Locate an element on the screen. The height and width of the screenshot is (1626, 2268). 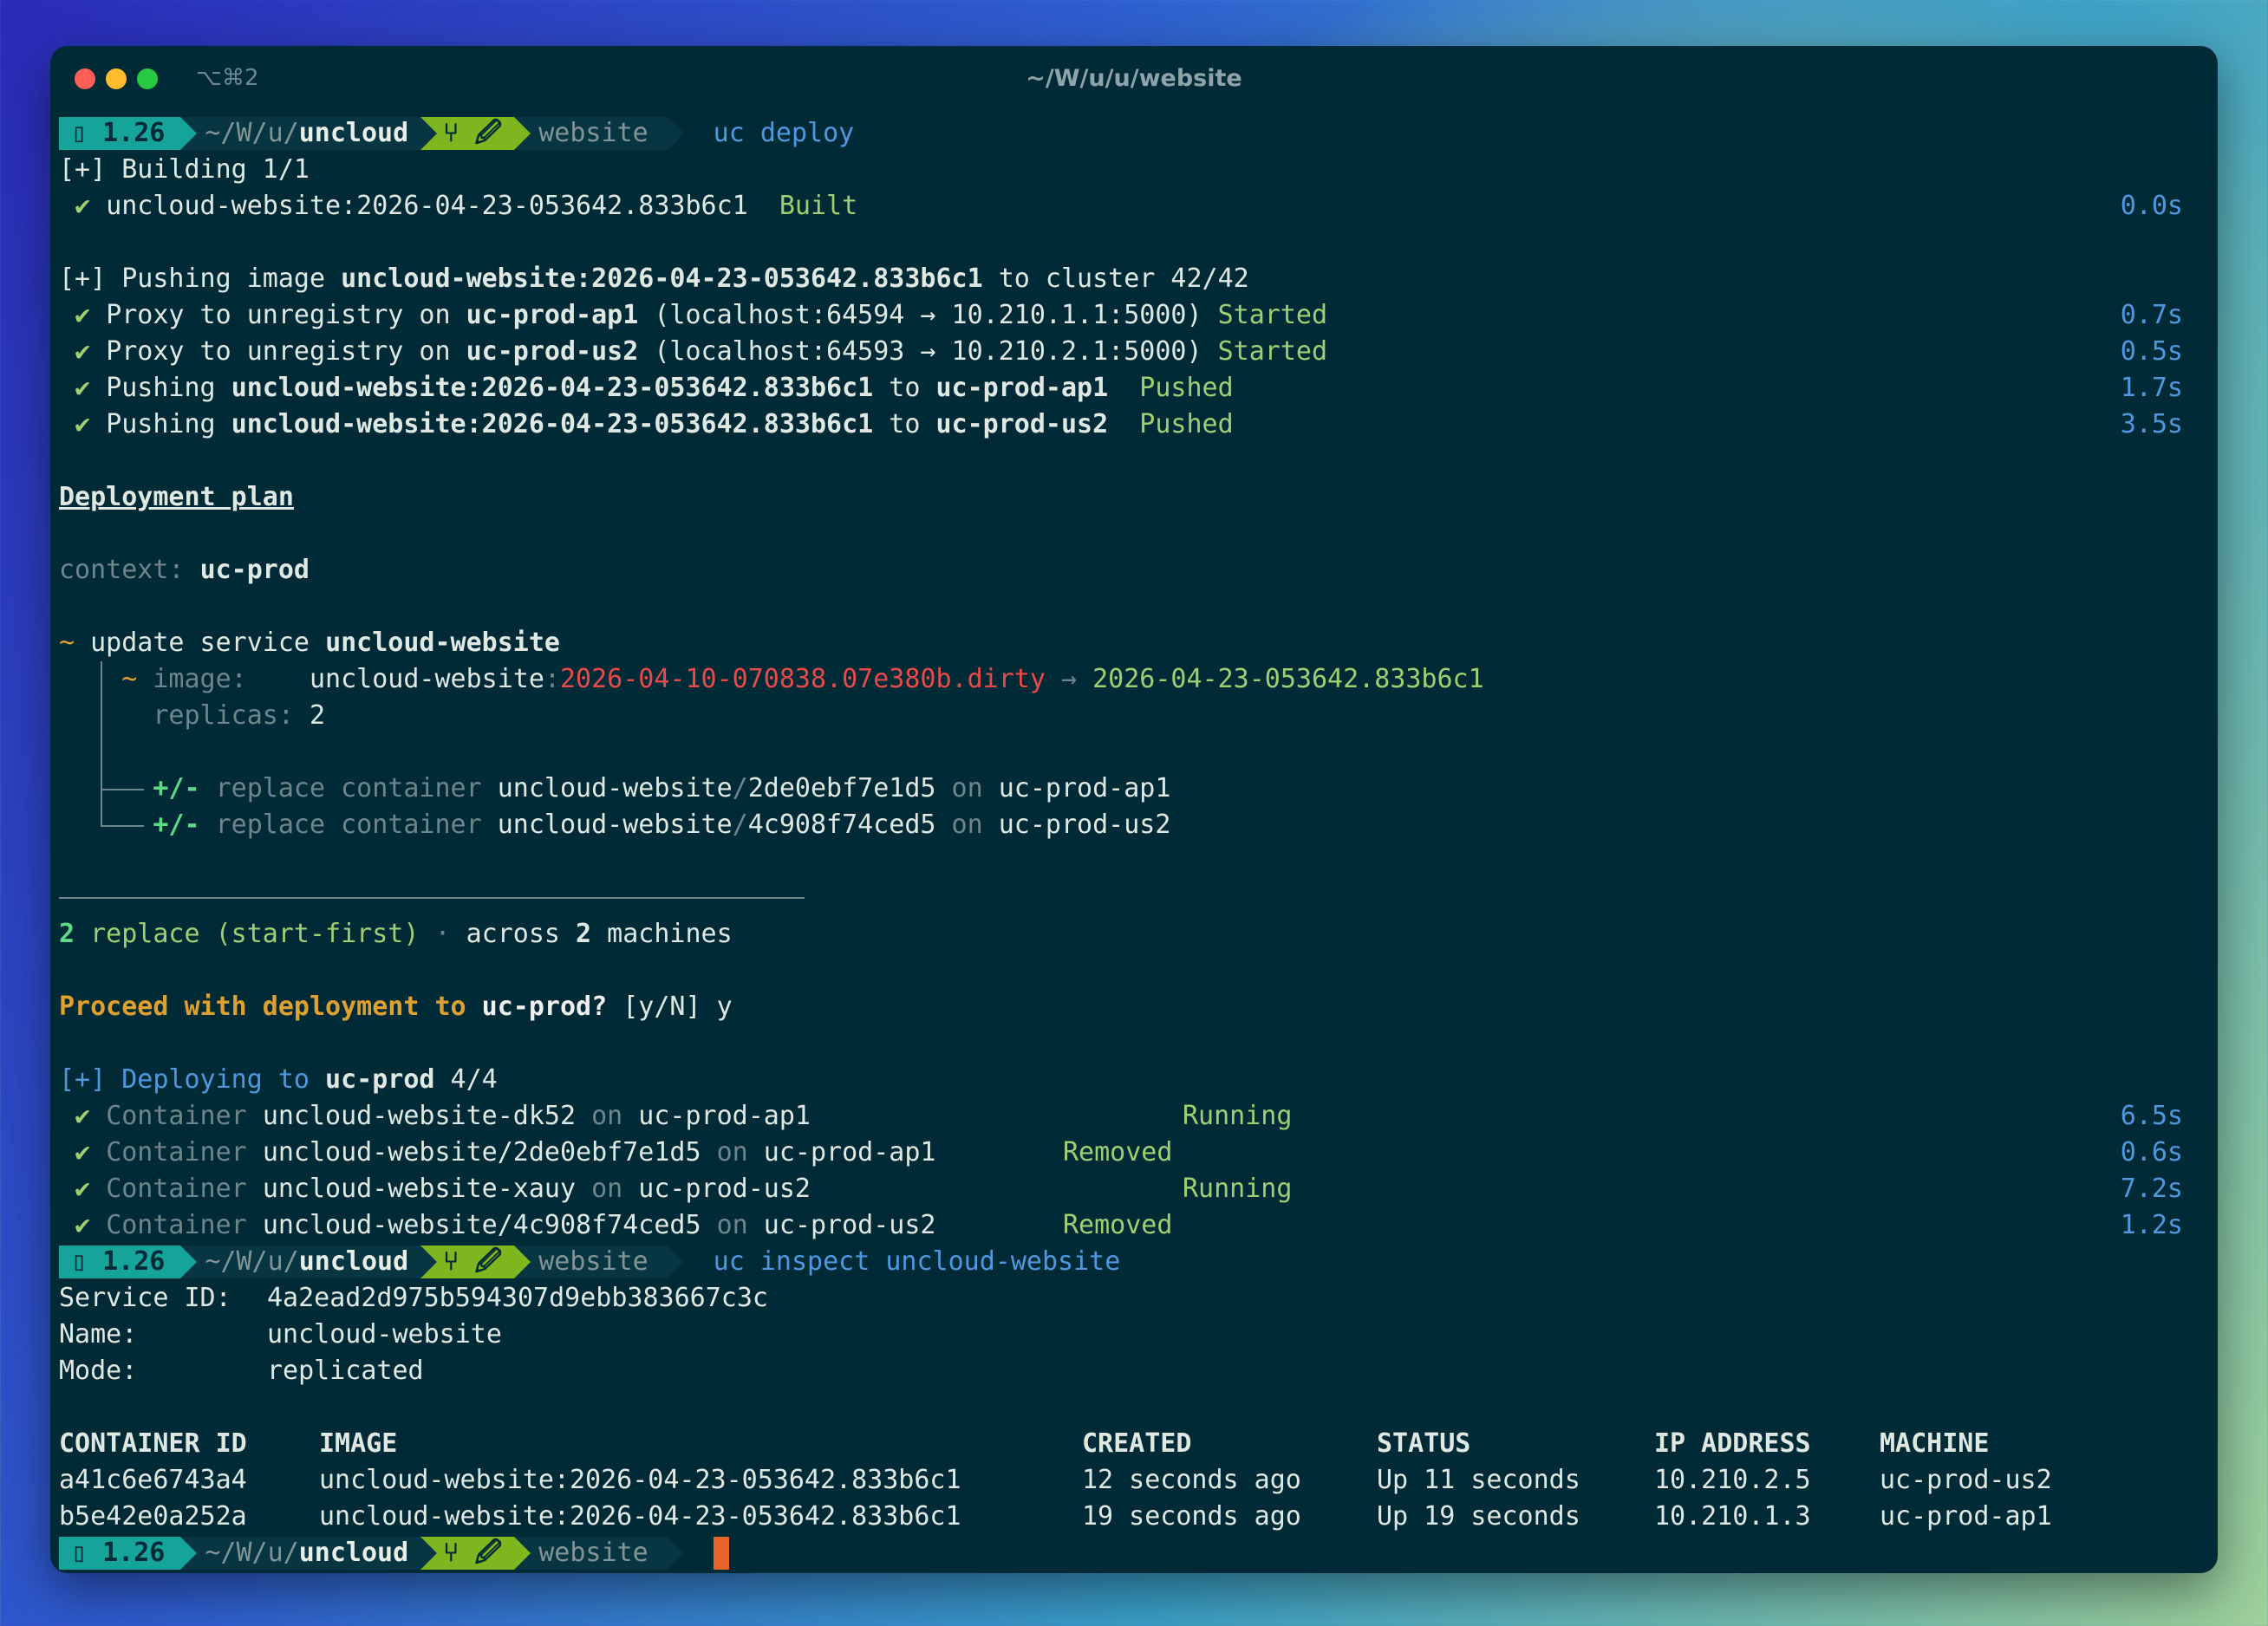
prompt-line: ▯ 1.26 ~/W/u/uncloud ⑂ 🖉 website is located at coordinates (1134, 1553).